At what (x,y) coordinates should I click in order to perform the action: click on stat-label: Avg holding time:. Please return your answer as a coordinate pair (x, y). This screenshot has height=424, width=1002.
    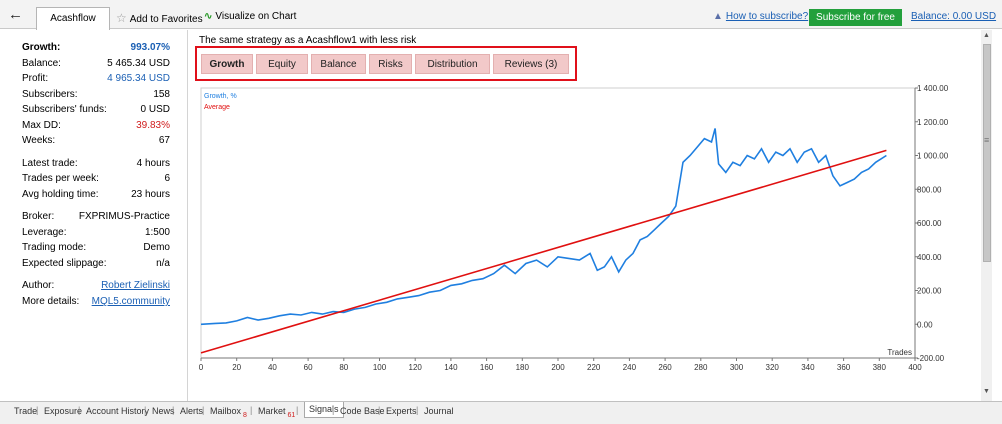
    Looking at the image, I should click on (60, 194).